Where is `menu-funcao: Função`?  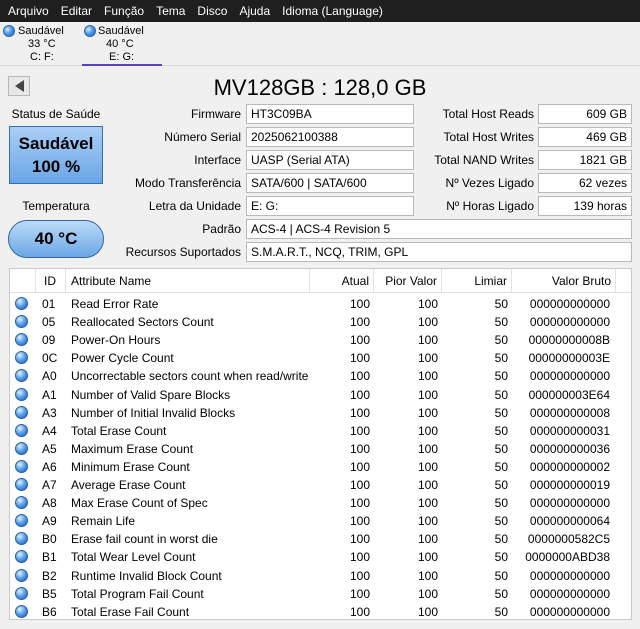
menu-funcao: Função is located at coordinates (124, 11).